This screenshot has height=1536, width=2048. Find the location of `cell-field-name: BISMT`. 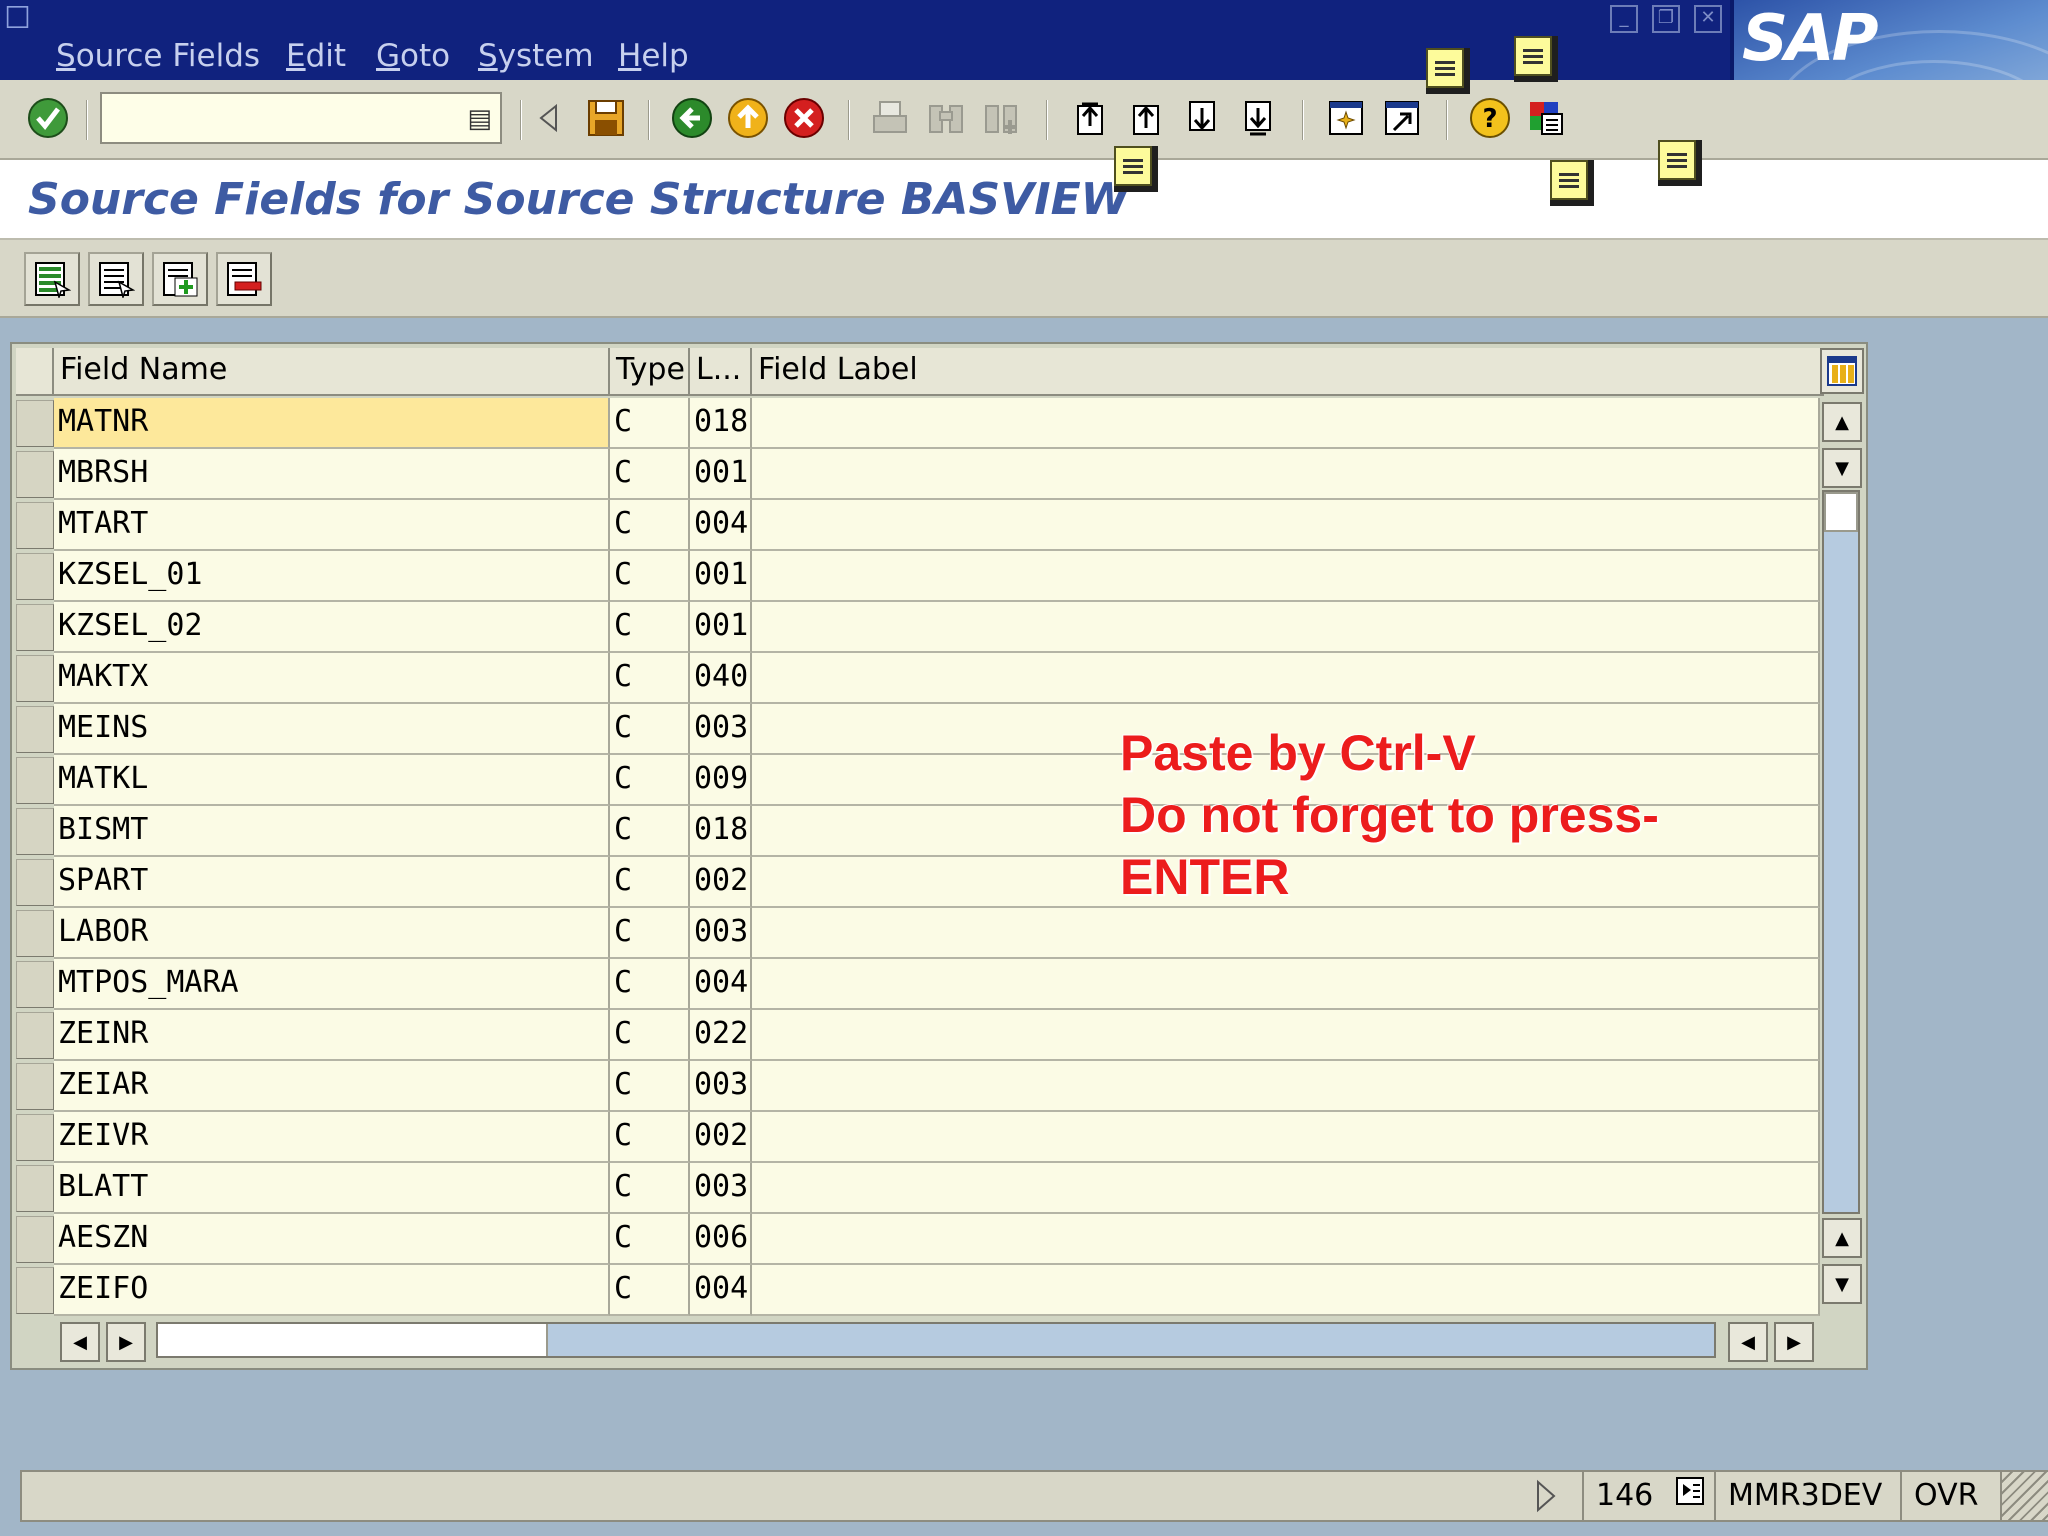

cell-field-name: BISMT is located at coordinates (332, 831).